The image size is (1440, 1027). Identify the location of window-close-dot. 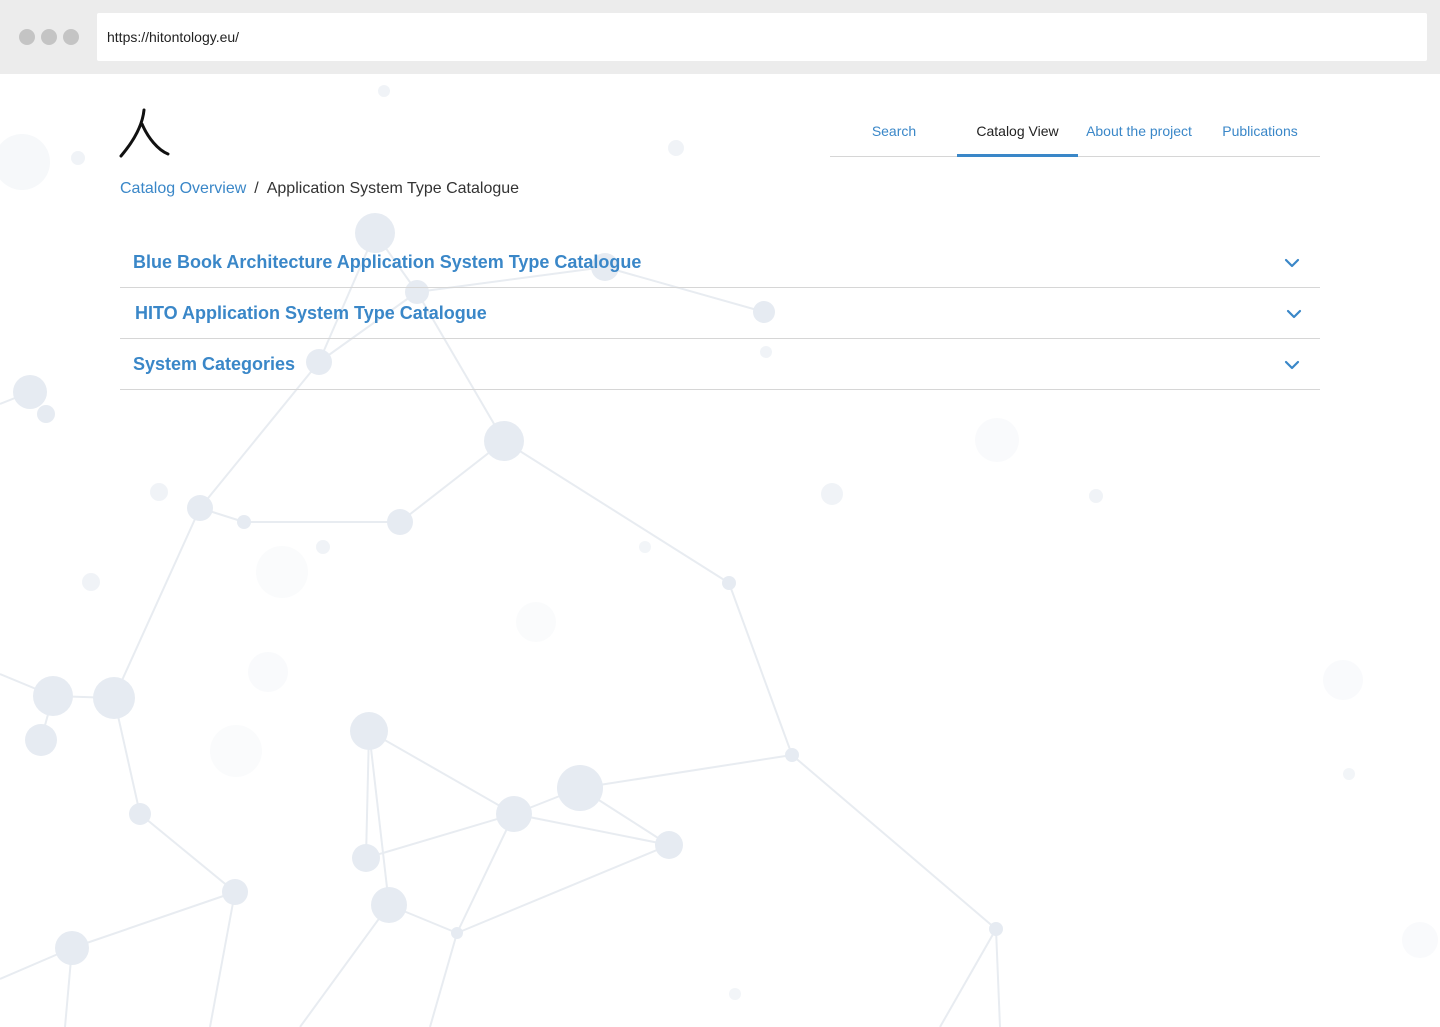
(27, 37).